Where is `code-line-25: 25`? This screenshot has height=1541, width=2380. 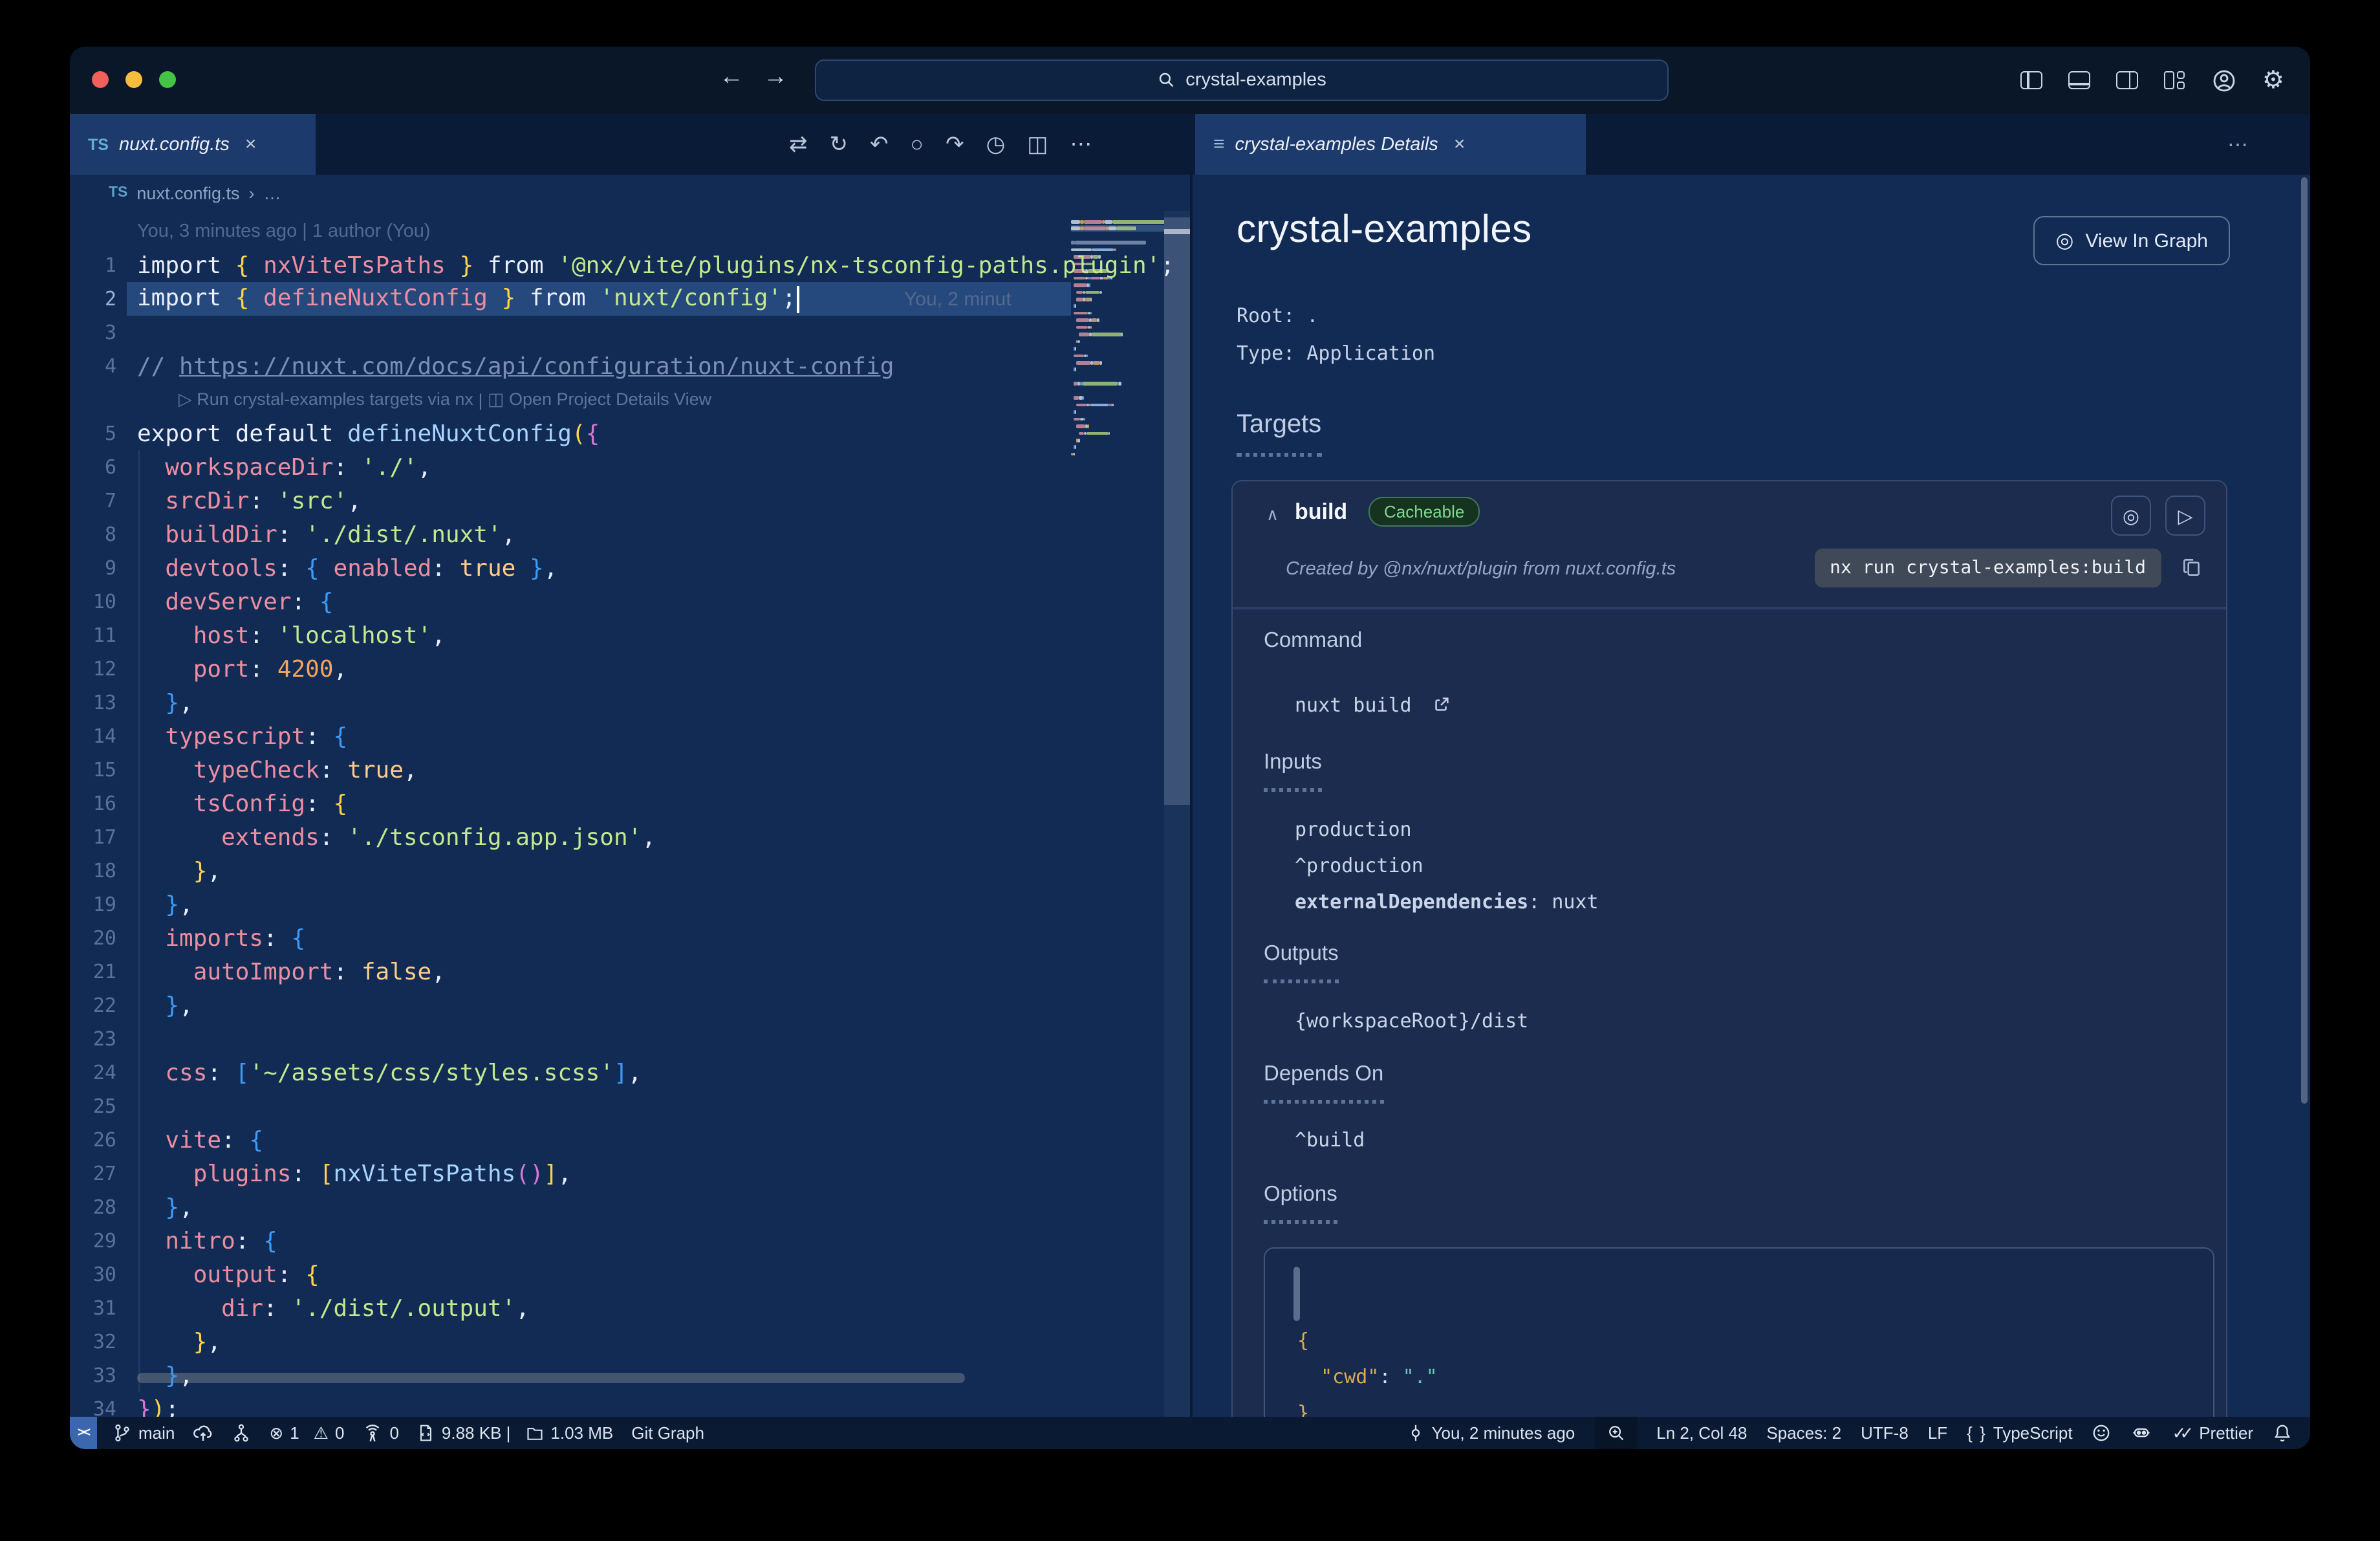
code-line-25: 25 is located at coordinates (630, 1106).